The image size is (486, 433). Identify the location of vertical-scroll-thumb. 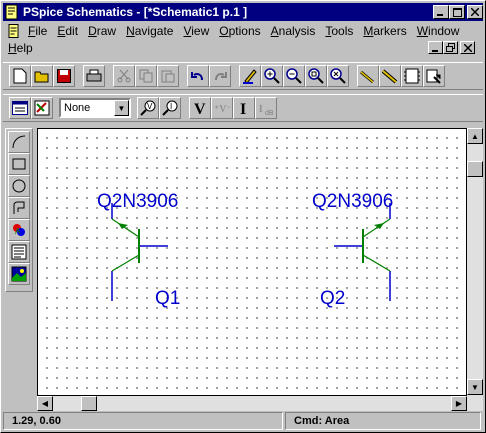
(475, 169).